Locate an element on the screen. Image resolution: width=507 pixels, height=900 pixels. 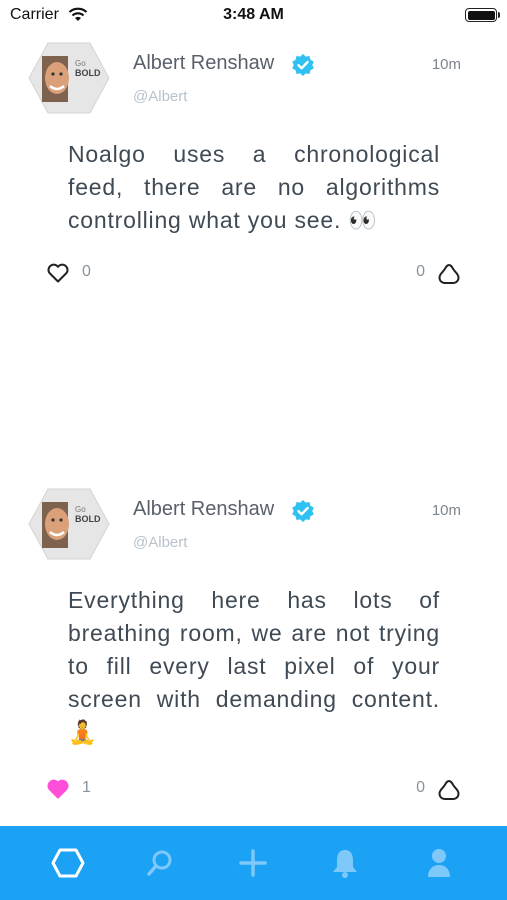
like-count: 0 is located at coordinates (86, 271).